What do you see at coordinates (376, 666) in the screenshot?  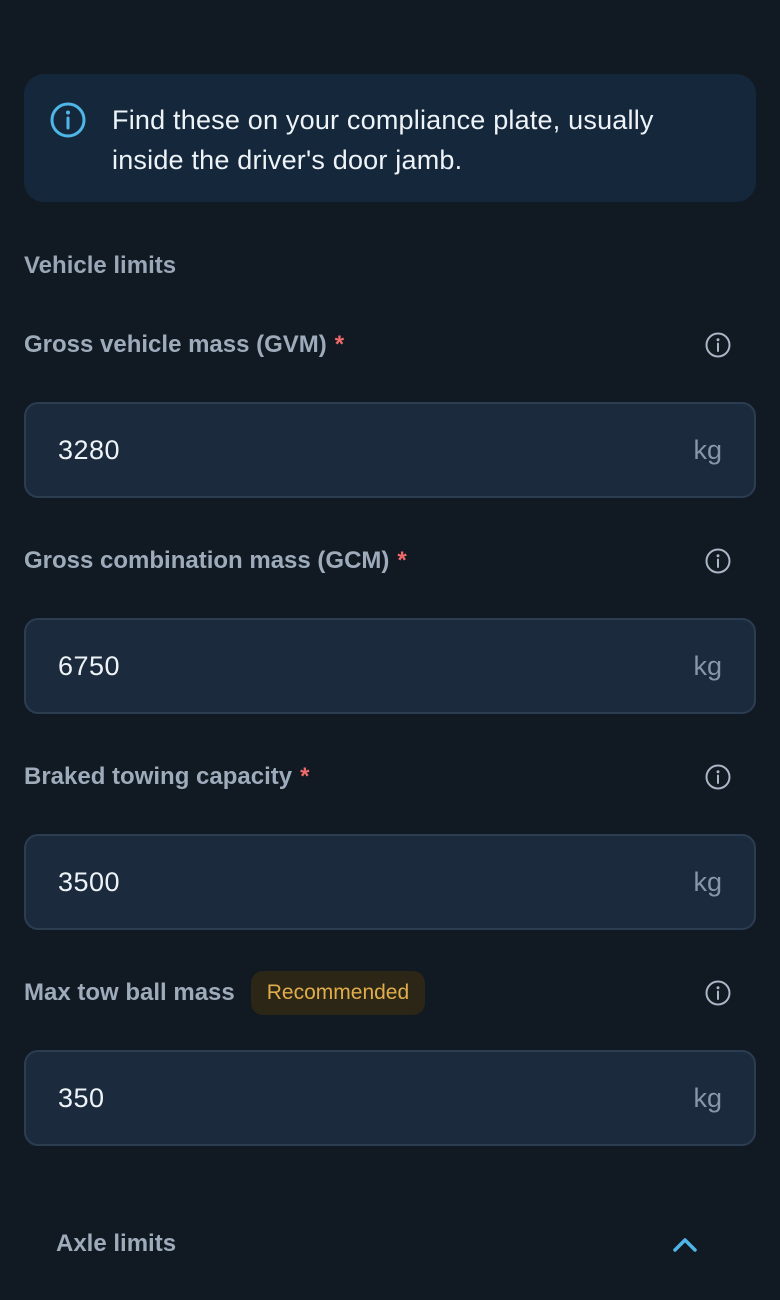 I see `gcm-input` at bounding box center [376, 666].